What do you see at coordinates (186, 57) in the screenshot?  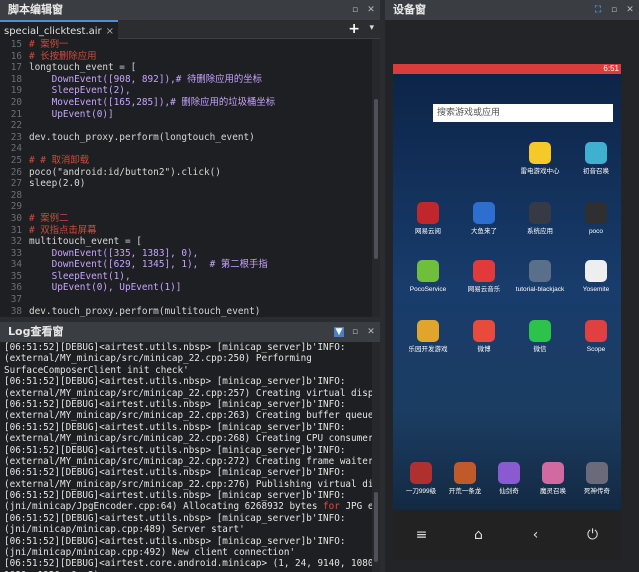 I see `code-line: 16 # 长按删除应用` at bounding box center [186, 57].